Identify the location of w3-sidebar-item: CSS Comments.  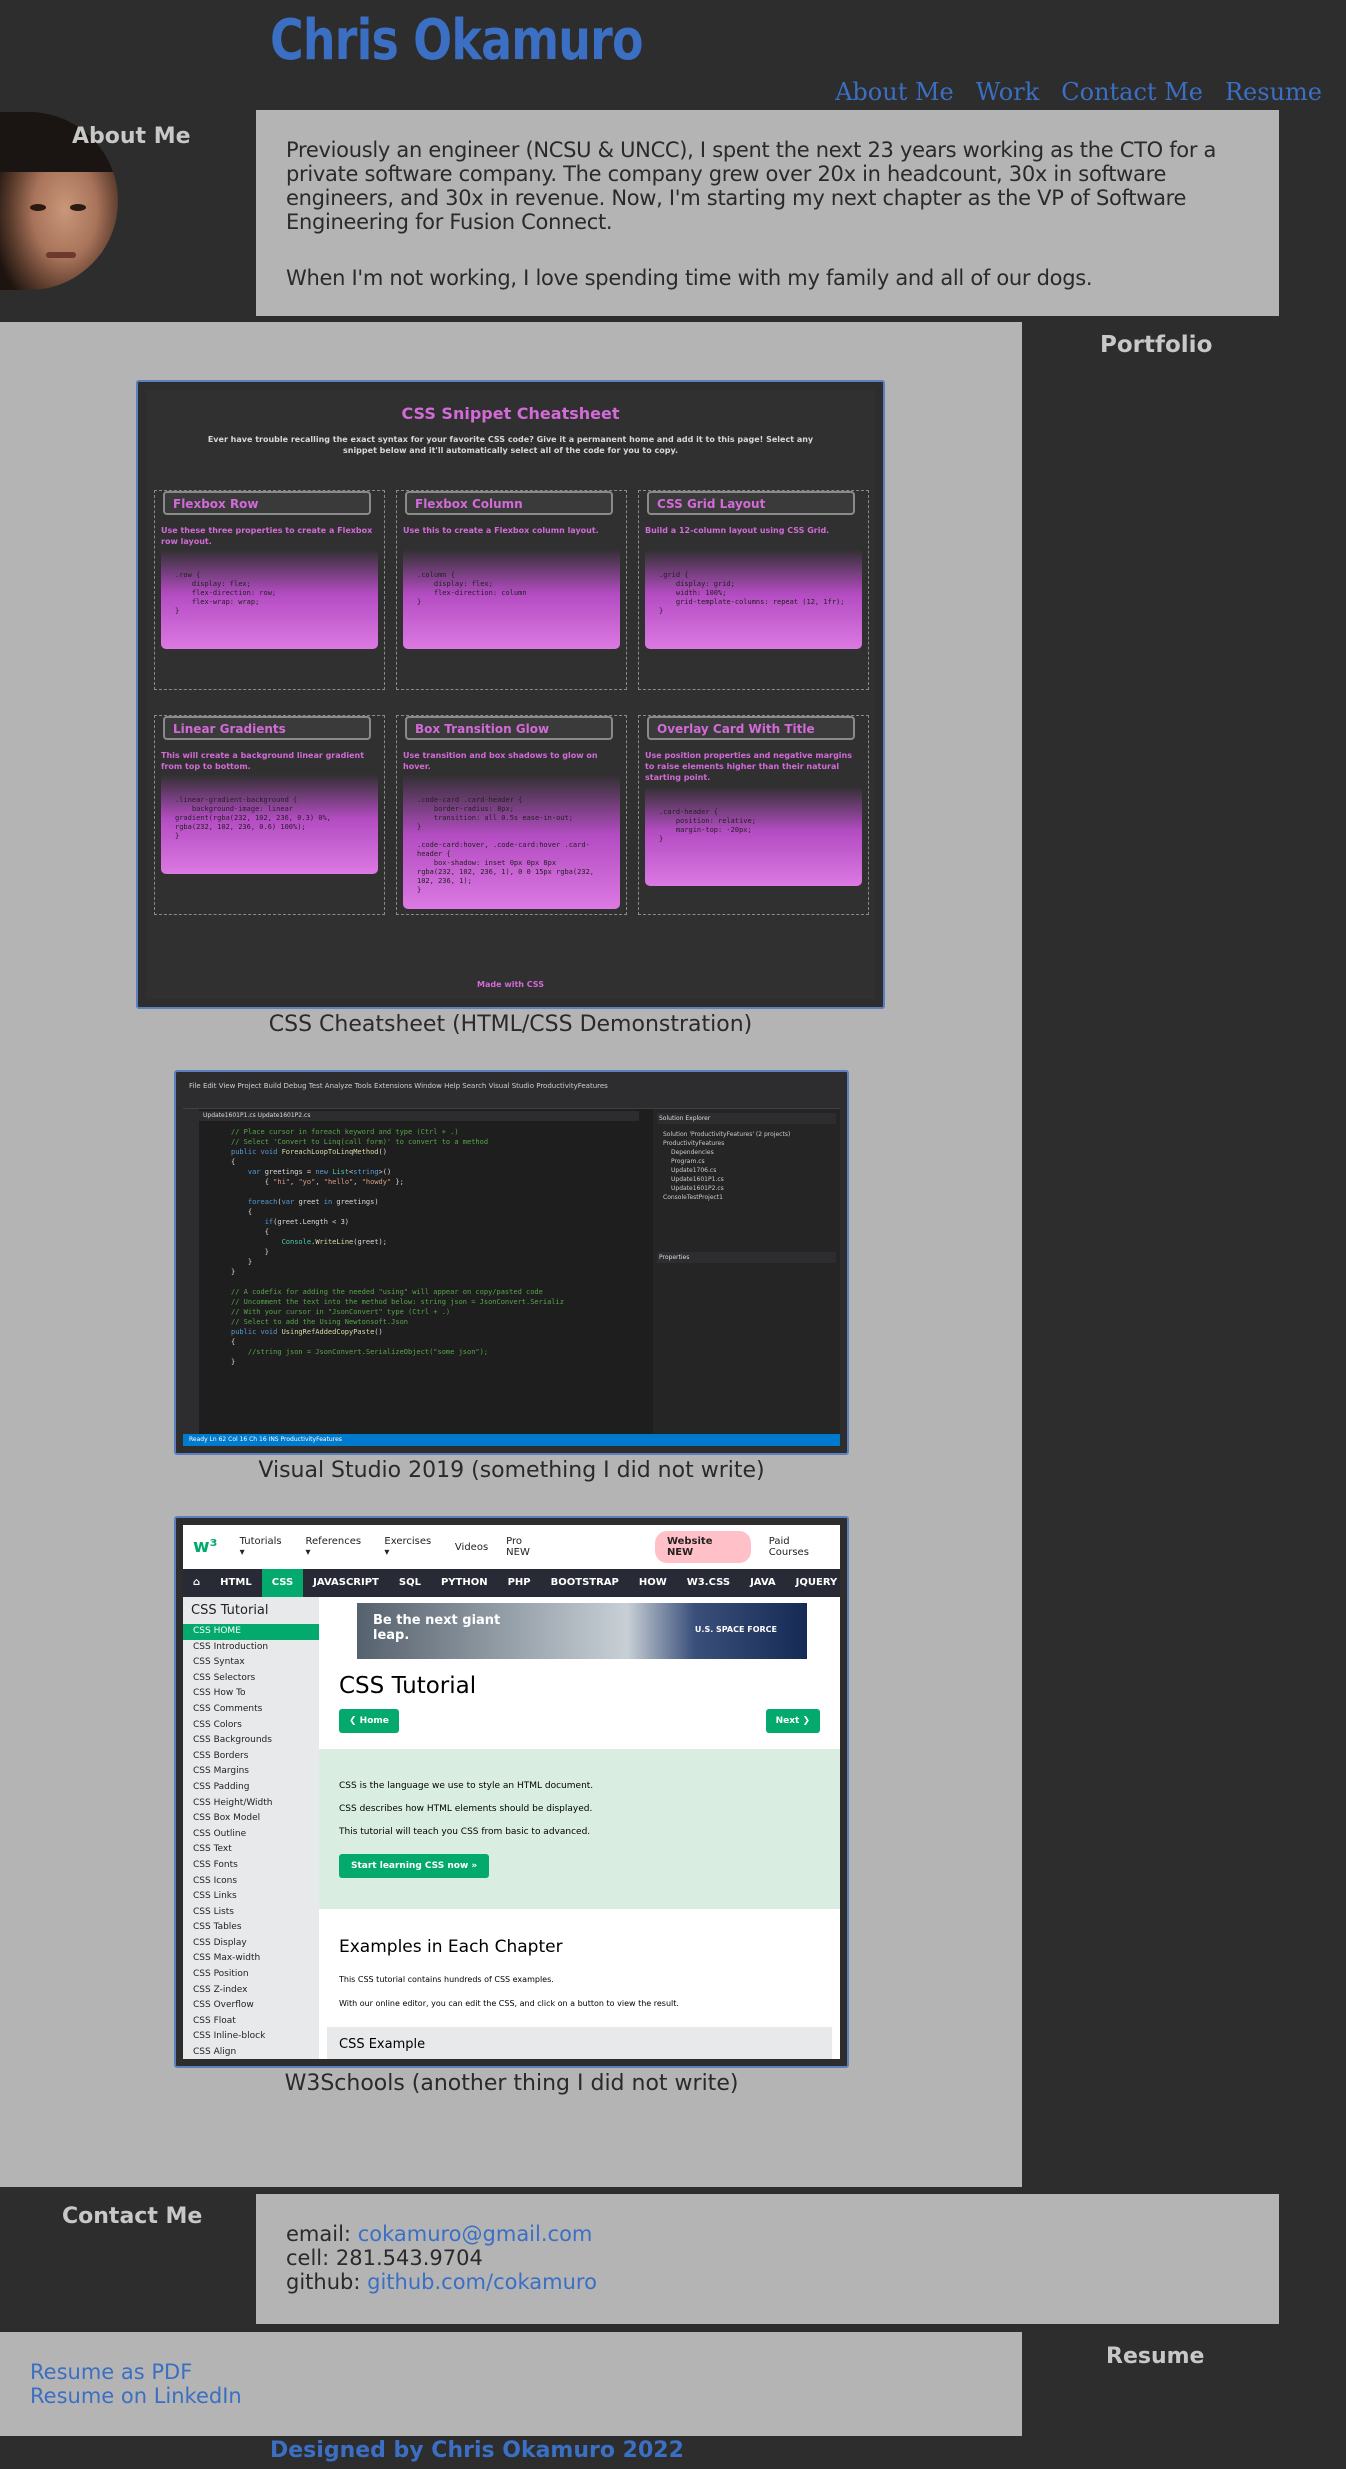
(251, 1710).